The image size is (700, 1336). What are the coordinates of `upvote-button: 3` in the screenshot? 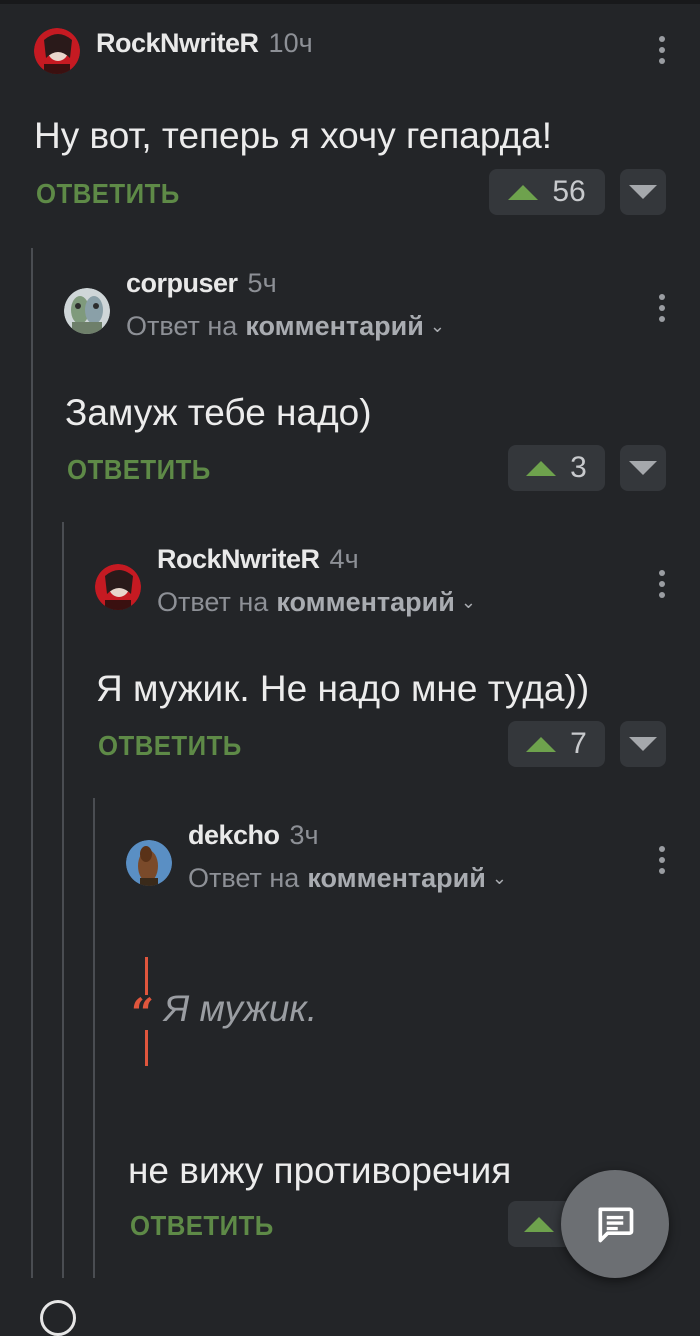 It's located at (556, 468).